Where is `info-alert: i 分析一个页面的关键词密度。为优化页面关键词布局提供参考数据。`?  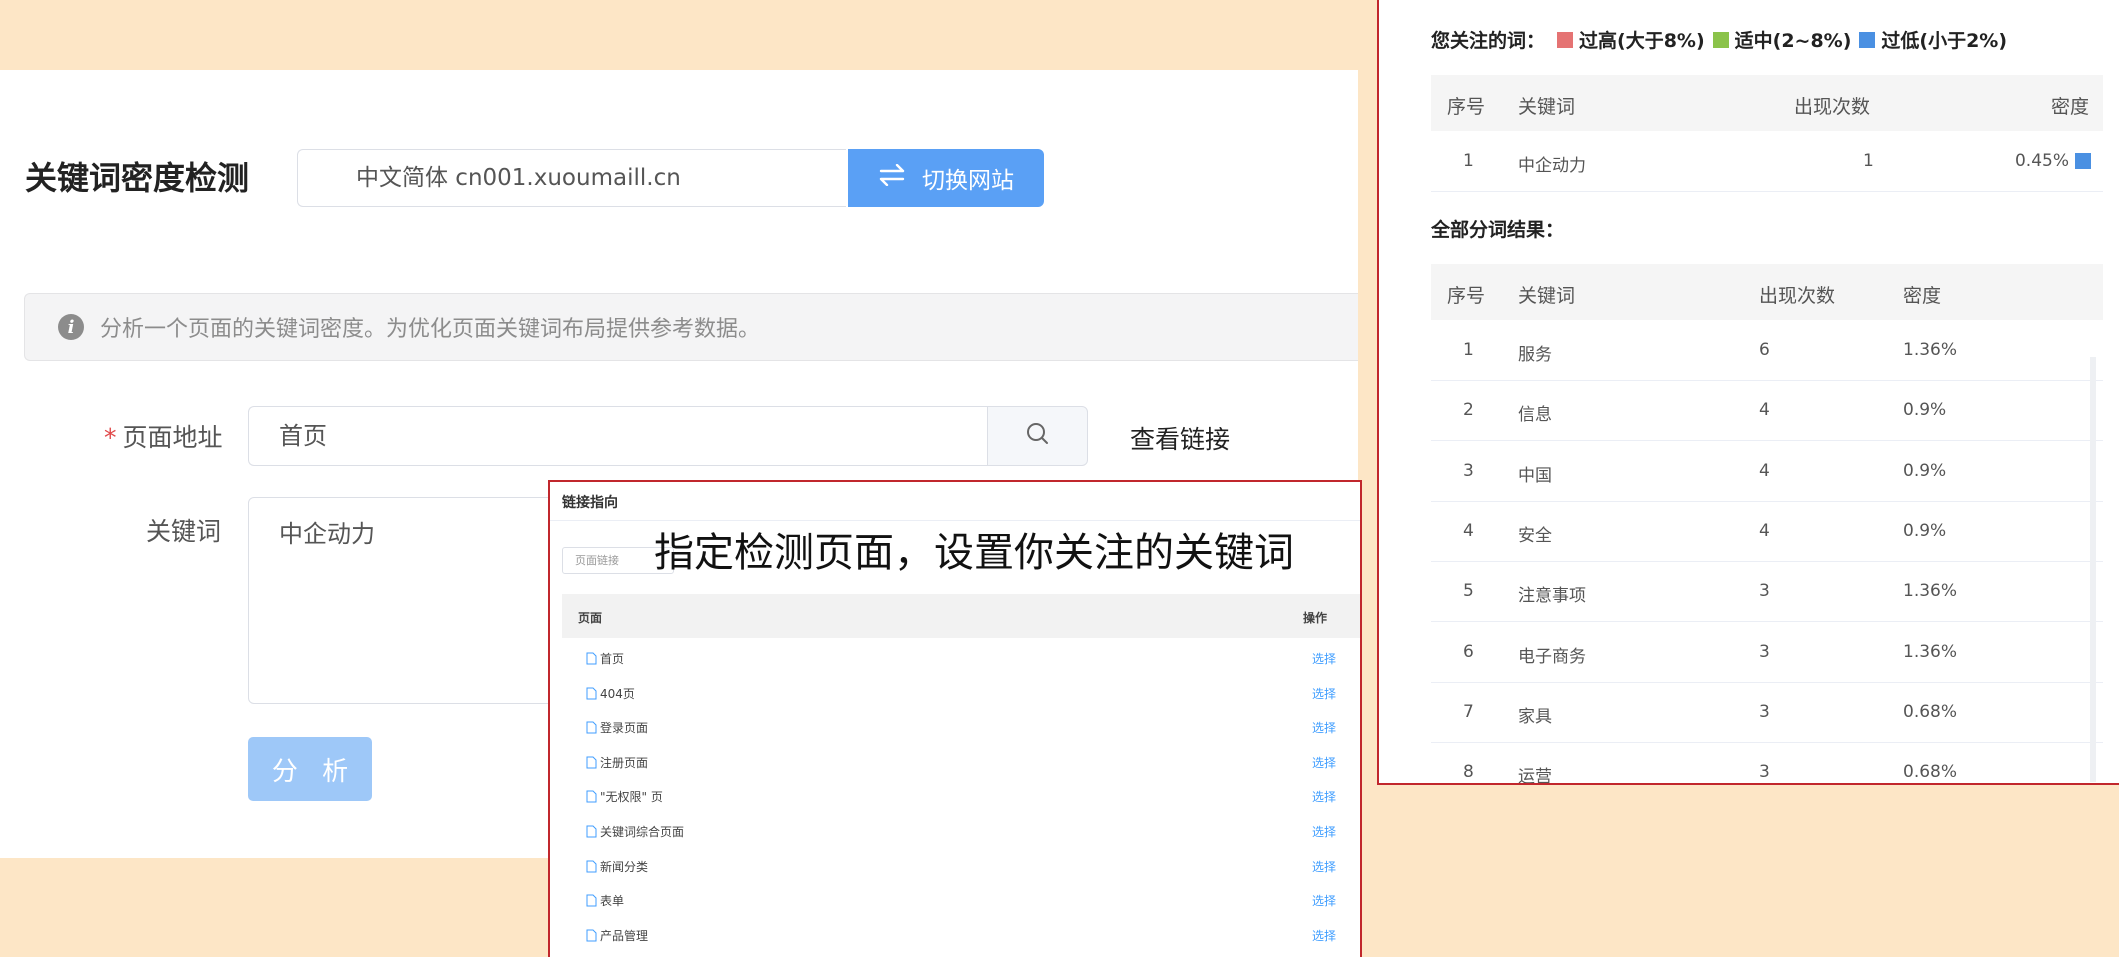
info-alert: i 分析一个页面的关键词密度。为优化页面关键词布局提供参考数据。 is located at coordinates (691, 327).